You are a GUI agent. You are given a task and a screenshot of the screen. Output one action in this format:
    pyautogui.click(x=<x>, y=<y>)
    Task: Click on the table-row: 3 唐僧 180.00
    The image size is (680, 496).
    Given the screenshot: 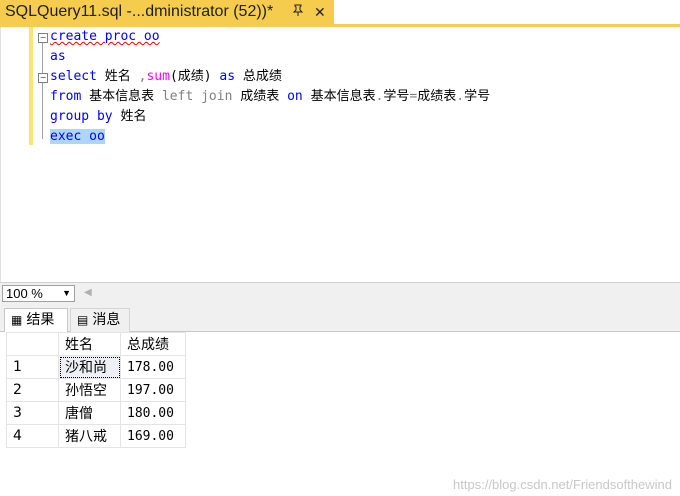 What is the action you would take?
    pyautogui.click(x=96, y=413)
    